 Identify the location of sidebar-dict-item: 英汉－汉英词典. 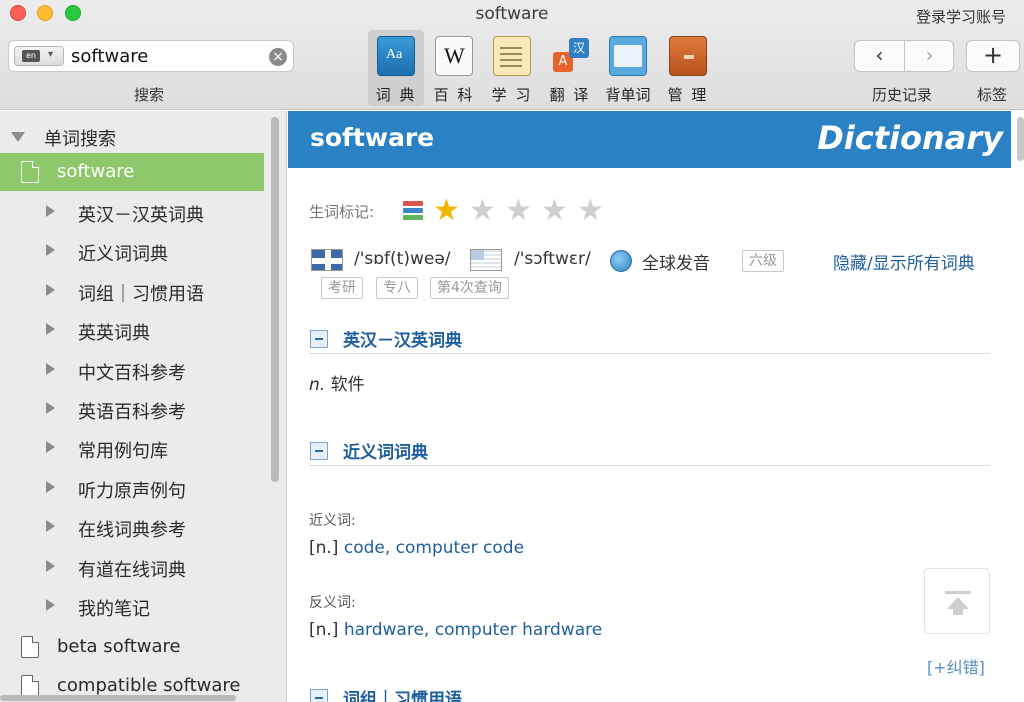
(135, 212).